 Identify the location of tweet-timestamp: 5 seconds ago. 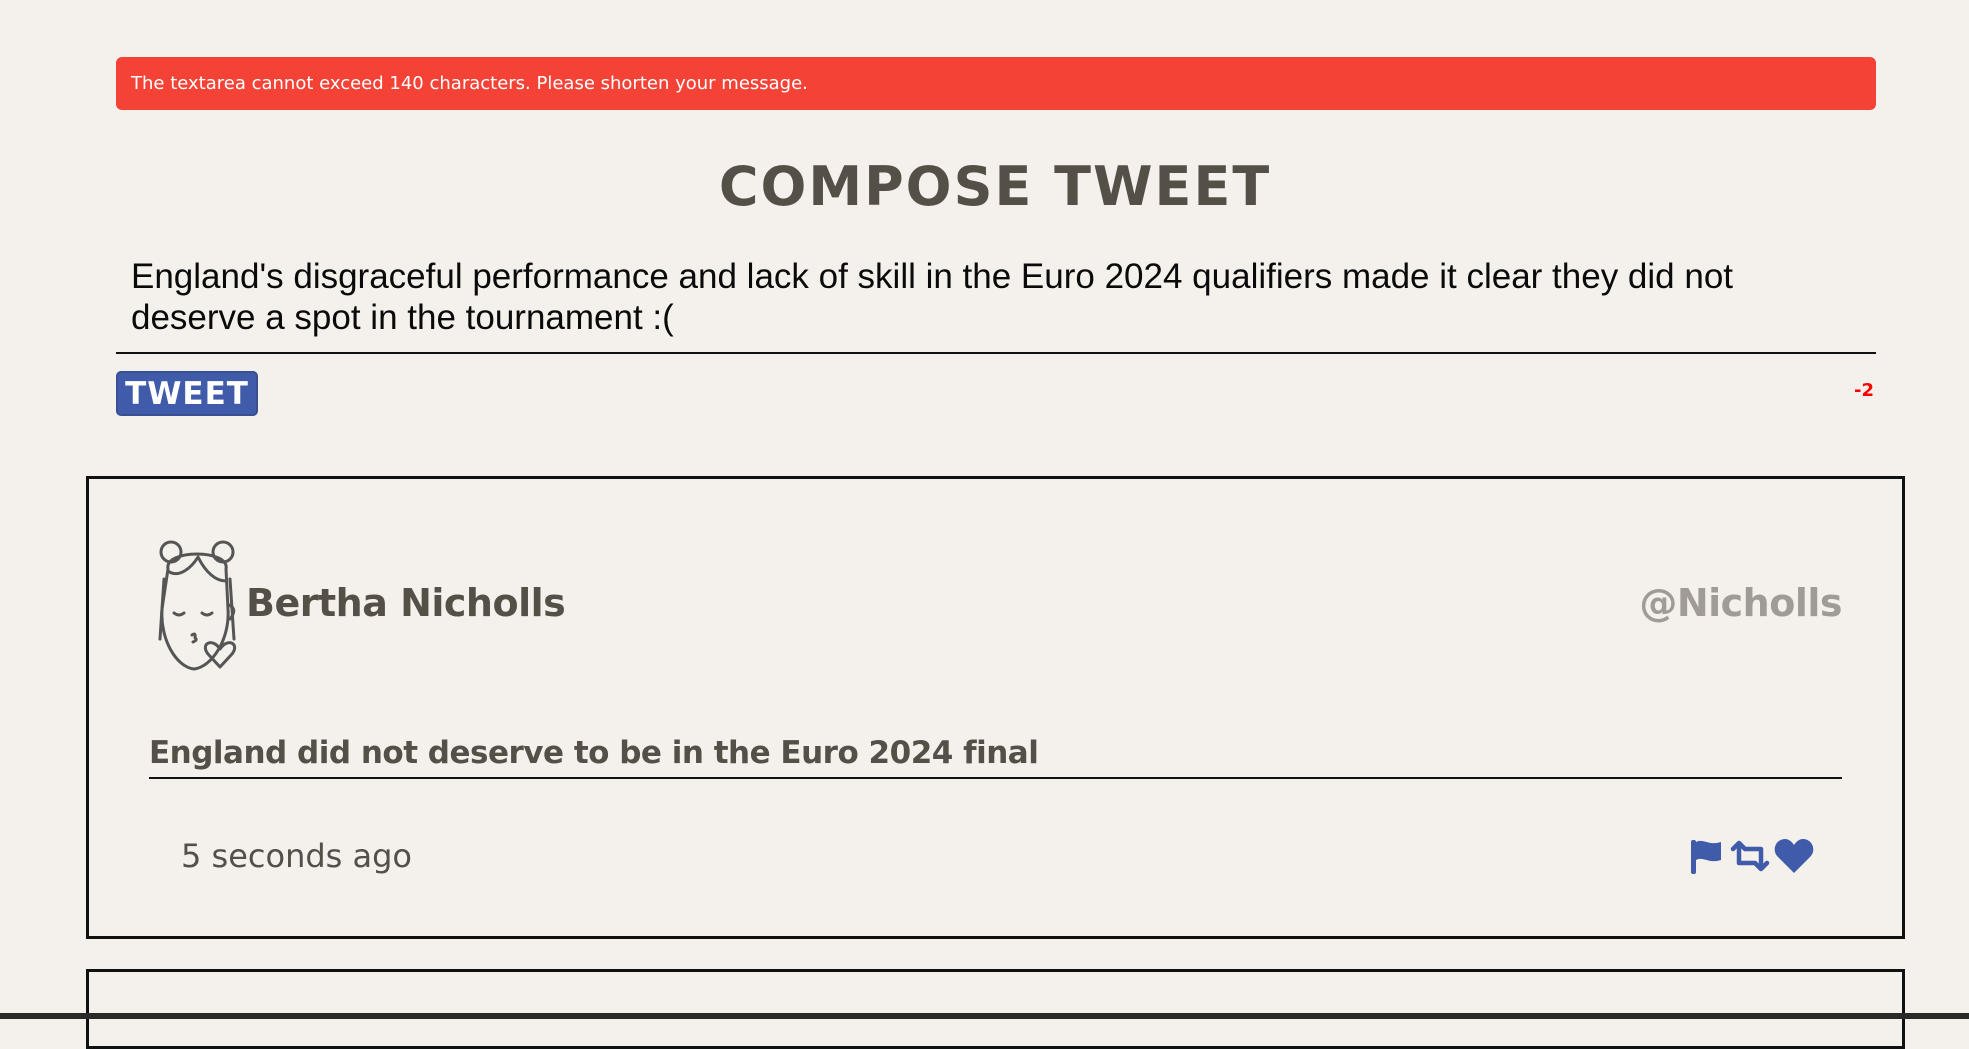
(296, 856).